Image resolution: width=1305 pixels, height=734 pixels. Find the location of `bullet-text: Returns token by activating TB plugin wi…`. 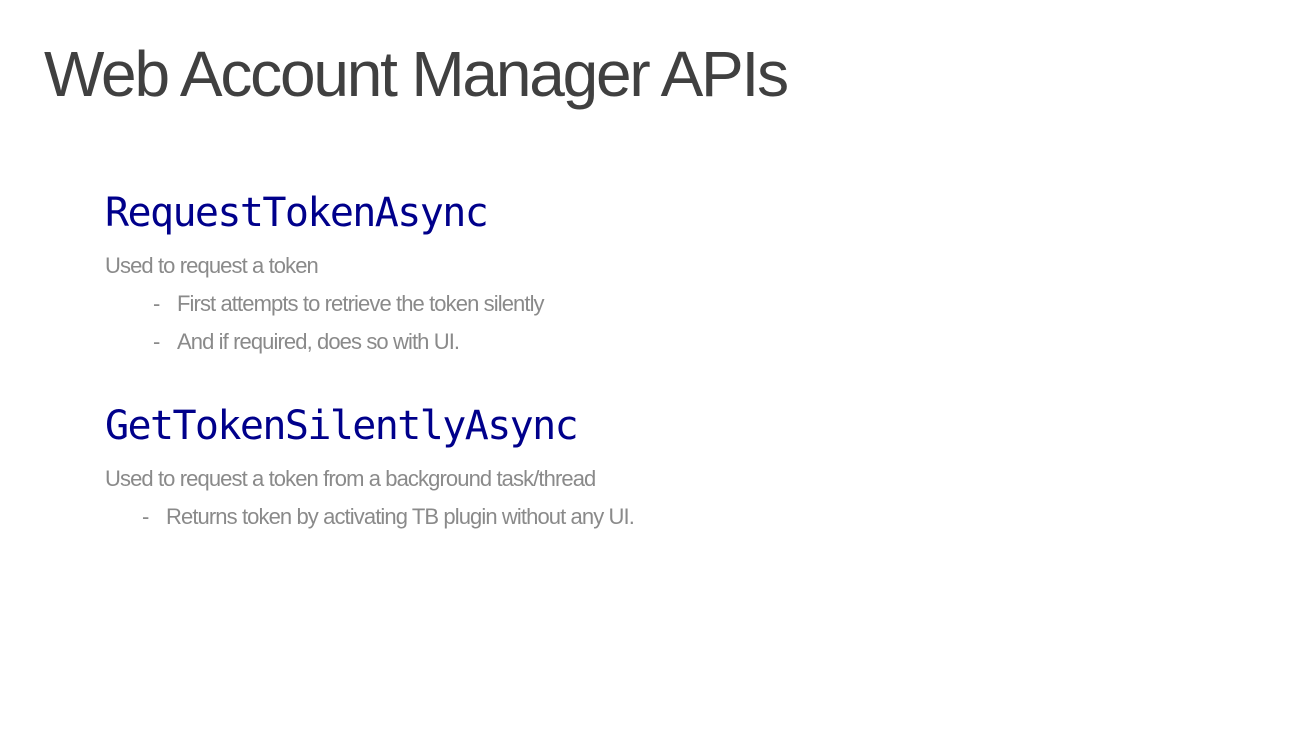

bullet-text: Returns token by activating TB plugin wi… is located at coordinates (400, 516).